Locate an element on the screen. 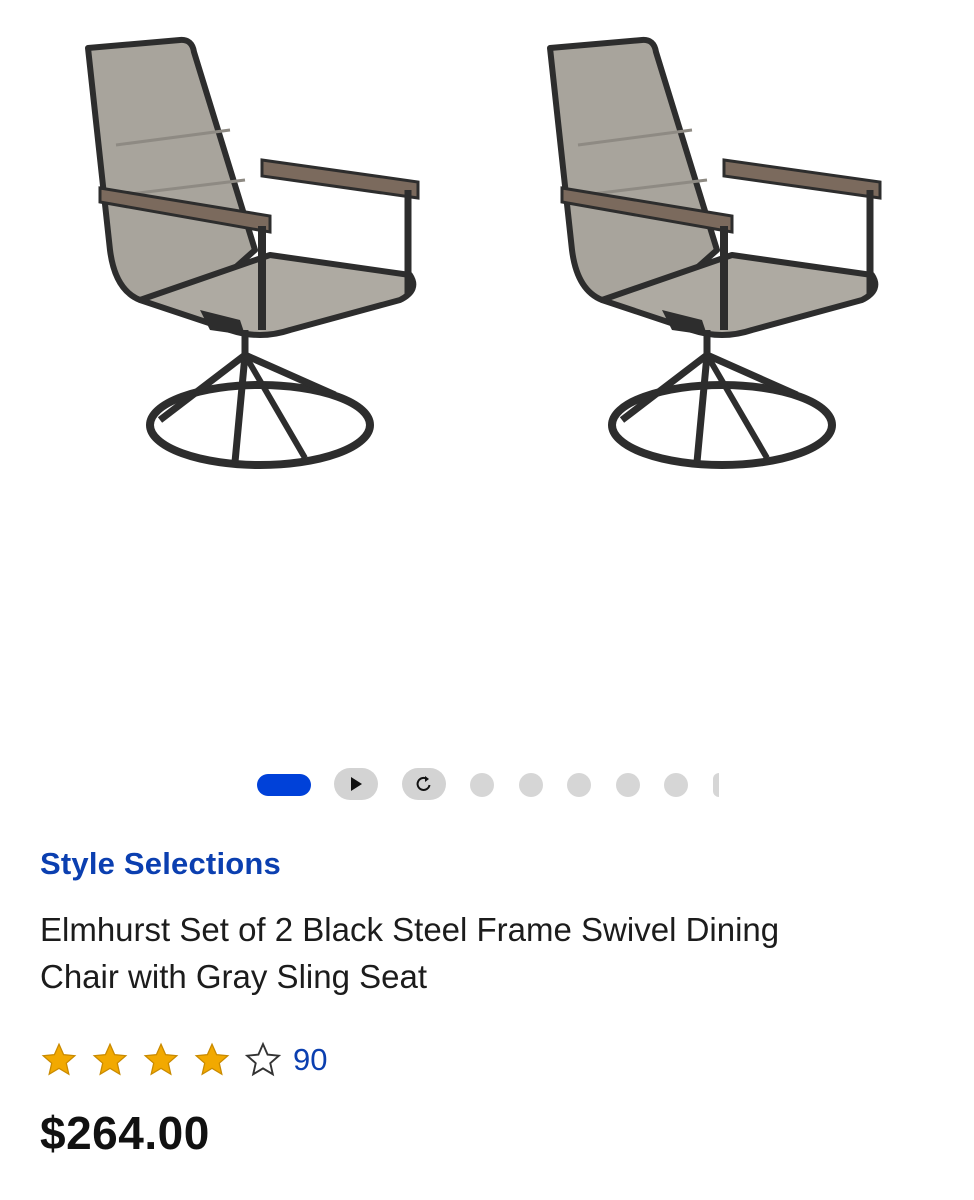  review-count: 90 is located at coordinates (310, 1060).